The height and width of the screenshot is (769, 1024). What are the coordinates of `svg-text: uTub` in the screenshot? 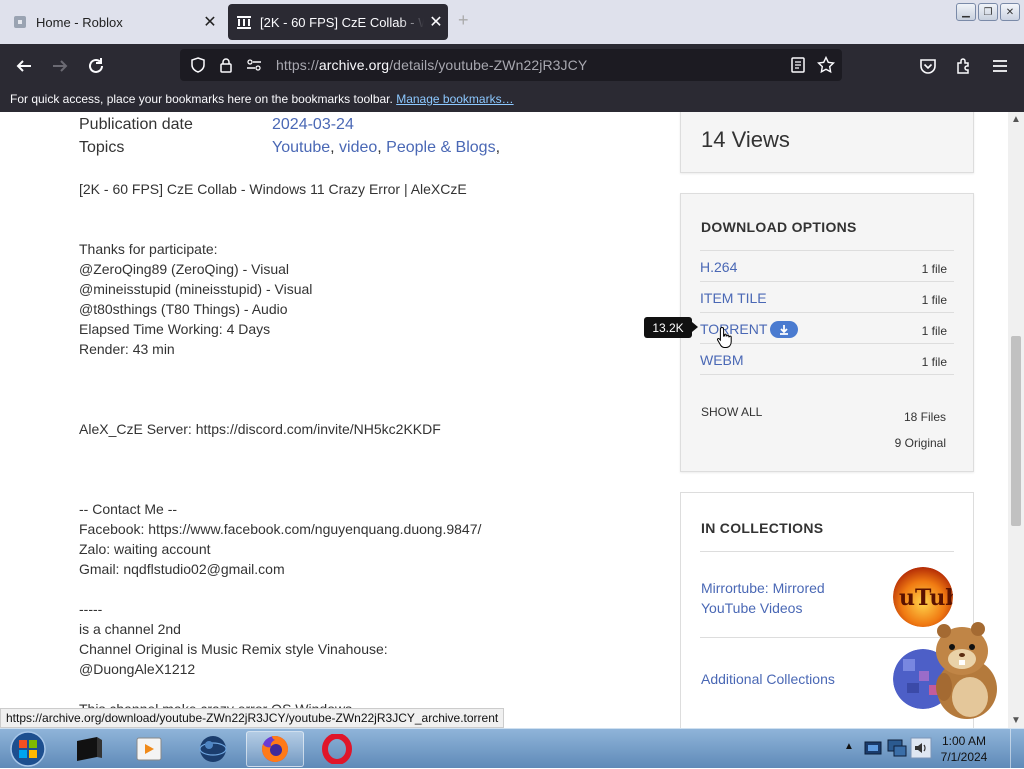 It's located at (926, 598).